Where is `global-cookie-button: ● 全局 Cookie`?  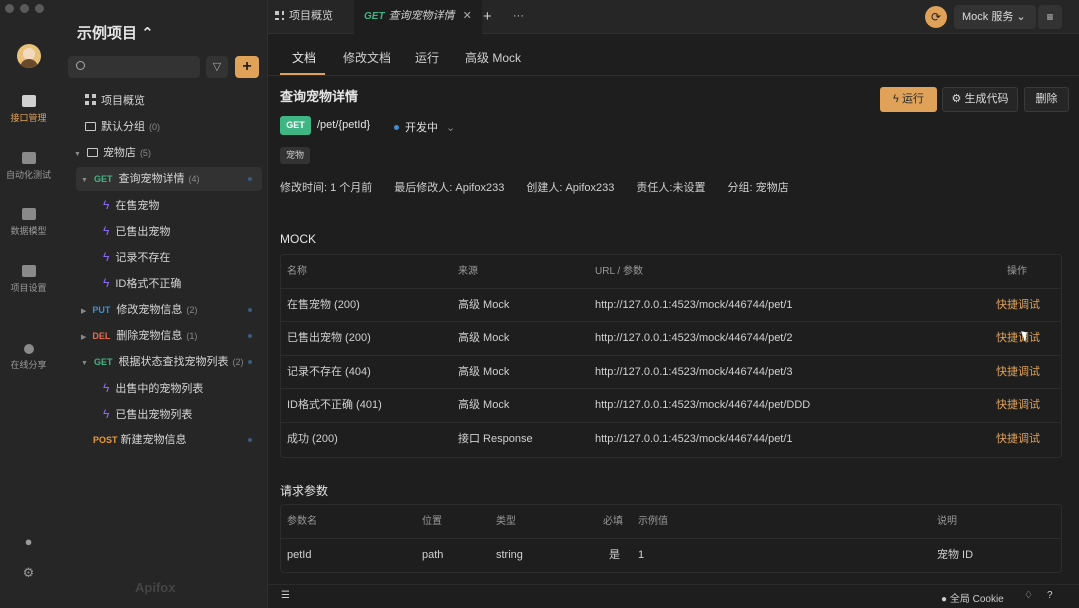 global-cookie-button: ● 全局 Cookie is located at coordinates (972, 597).